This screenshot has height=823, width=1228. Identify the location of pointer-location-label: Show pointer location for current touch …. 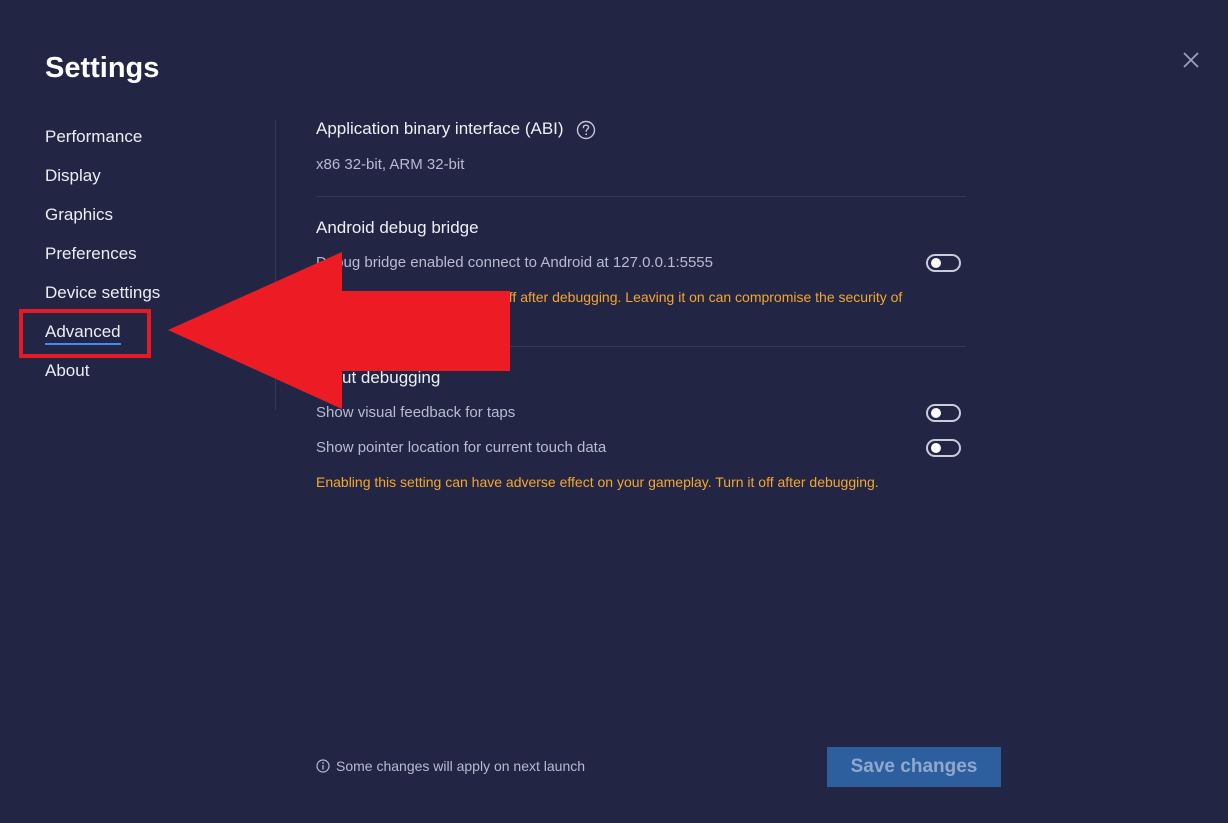
(461, 447).